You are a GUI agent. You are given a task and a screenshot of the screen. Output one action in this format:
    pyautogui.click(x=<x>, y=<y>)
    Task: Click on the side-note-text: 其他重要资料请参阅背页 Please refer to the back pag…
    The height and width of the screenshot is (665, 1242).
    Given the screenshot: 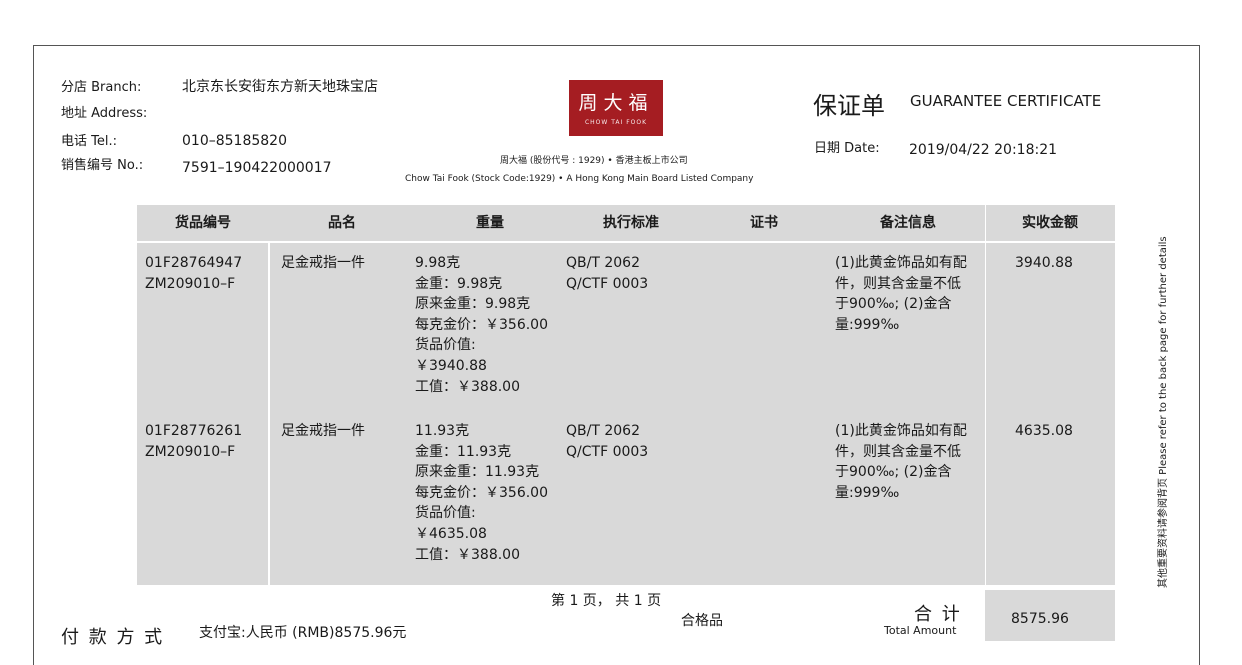 What is the action you would take?
    pyautogui.click(x=1163, y=412)
    